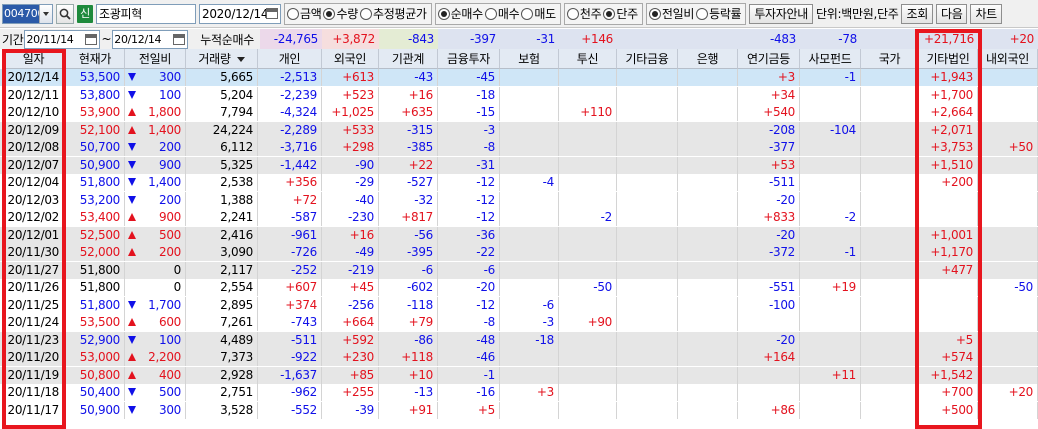 The image size is (1038, 429). I want to click on cell-insurance, so click(529, 375).